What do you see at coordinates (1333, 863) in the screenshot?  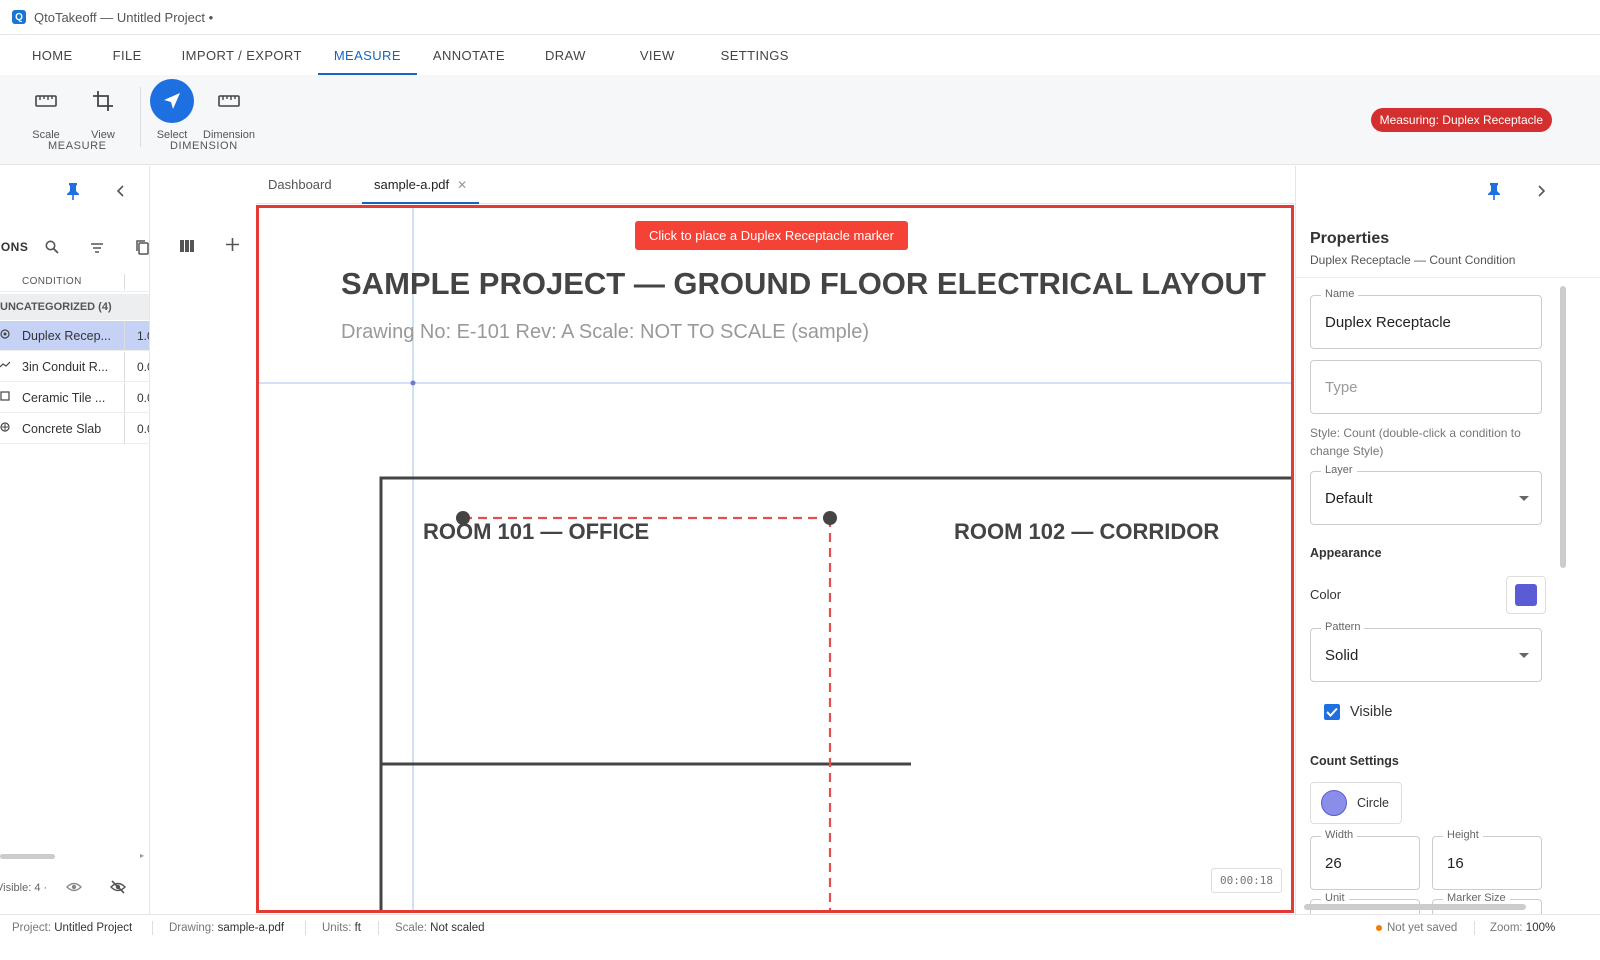 I see `width-field-value: 26` at bounding box center [1333, 863].